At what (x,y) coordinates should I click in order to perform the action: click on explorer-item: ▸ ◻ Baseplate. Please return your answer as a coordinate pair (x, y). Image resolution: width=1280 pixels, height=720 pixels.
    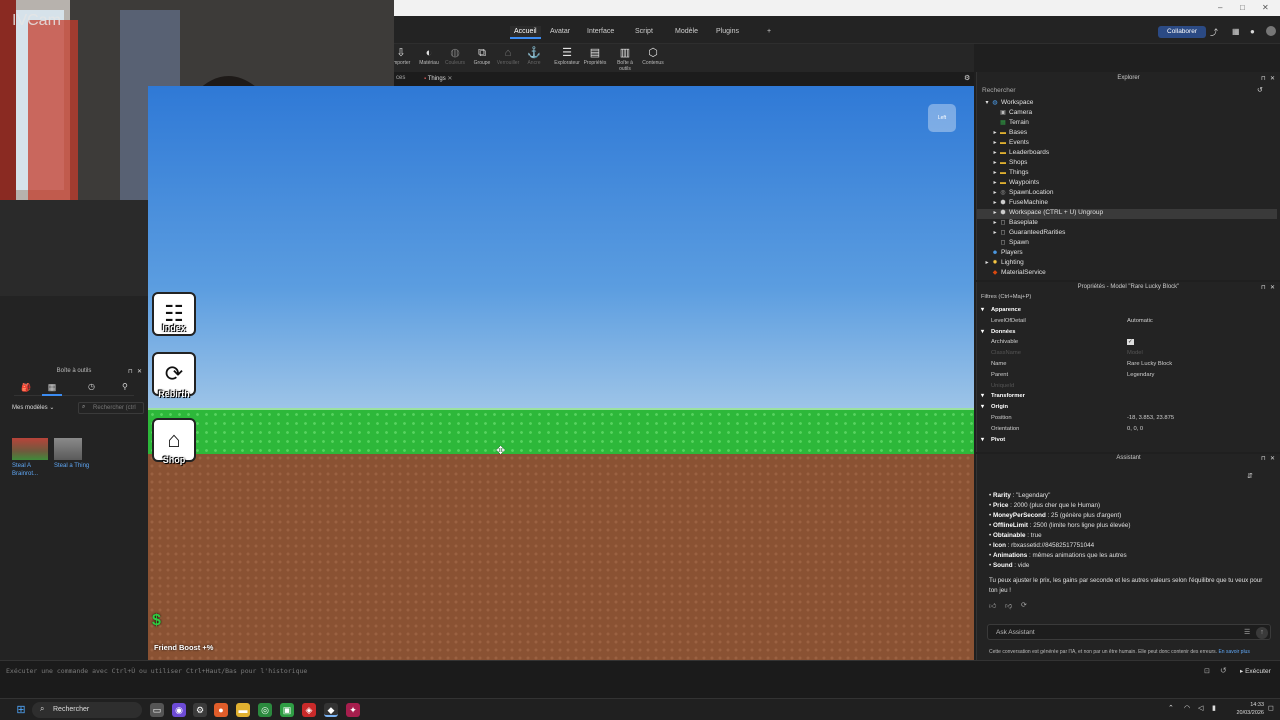
    Looking at the image, I should click on (1127, 224).